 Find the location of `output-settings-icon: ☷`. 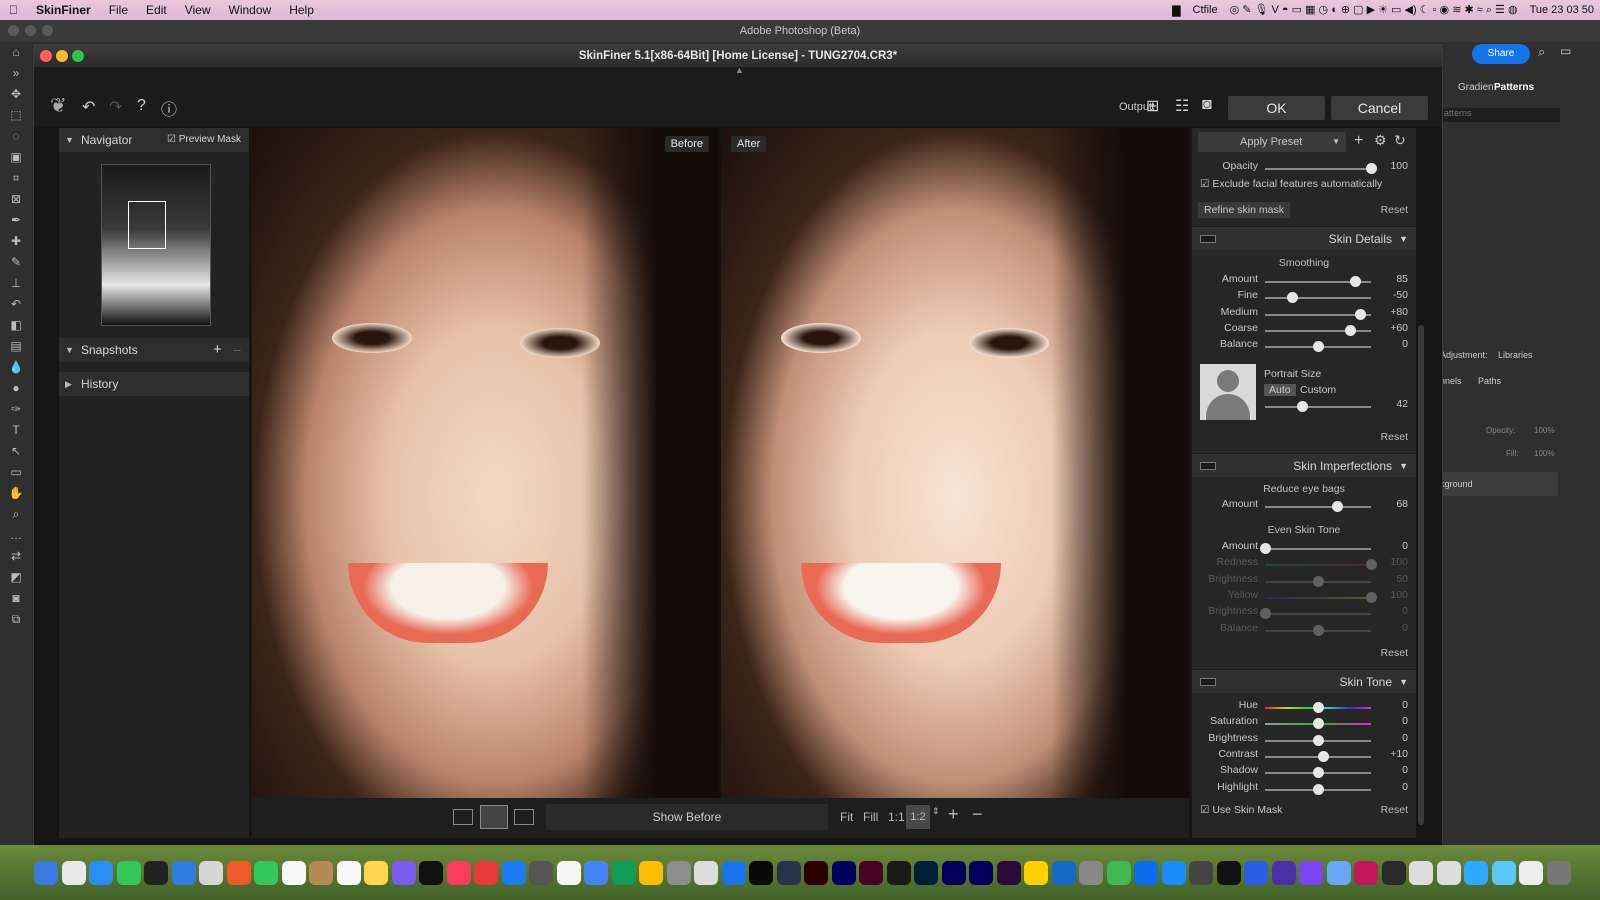

output-settings-icon: ☷ is located at coordinates (1182, 106).